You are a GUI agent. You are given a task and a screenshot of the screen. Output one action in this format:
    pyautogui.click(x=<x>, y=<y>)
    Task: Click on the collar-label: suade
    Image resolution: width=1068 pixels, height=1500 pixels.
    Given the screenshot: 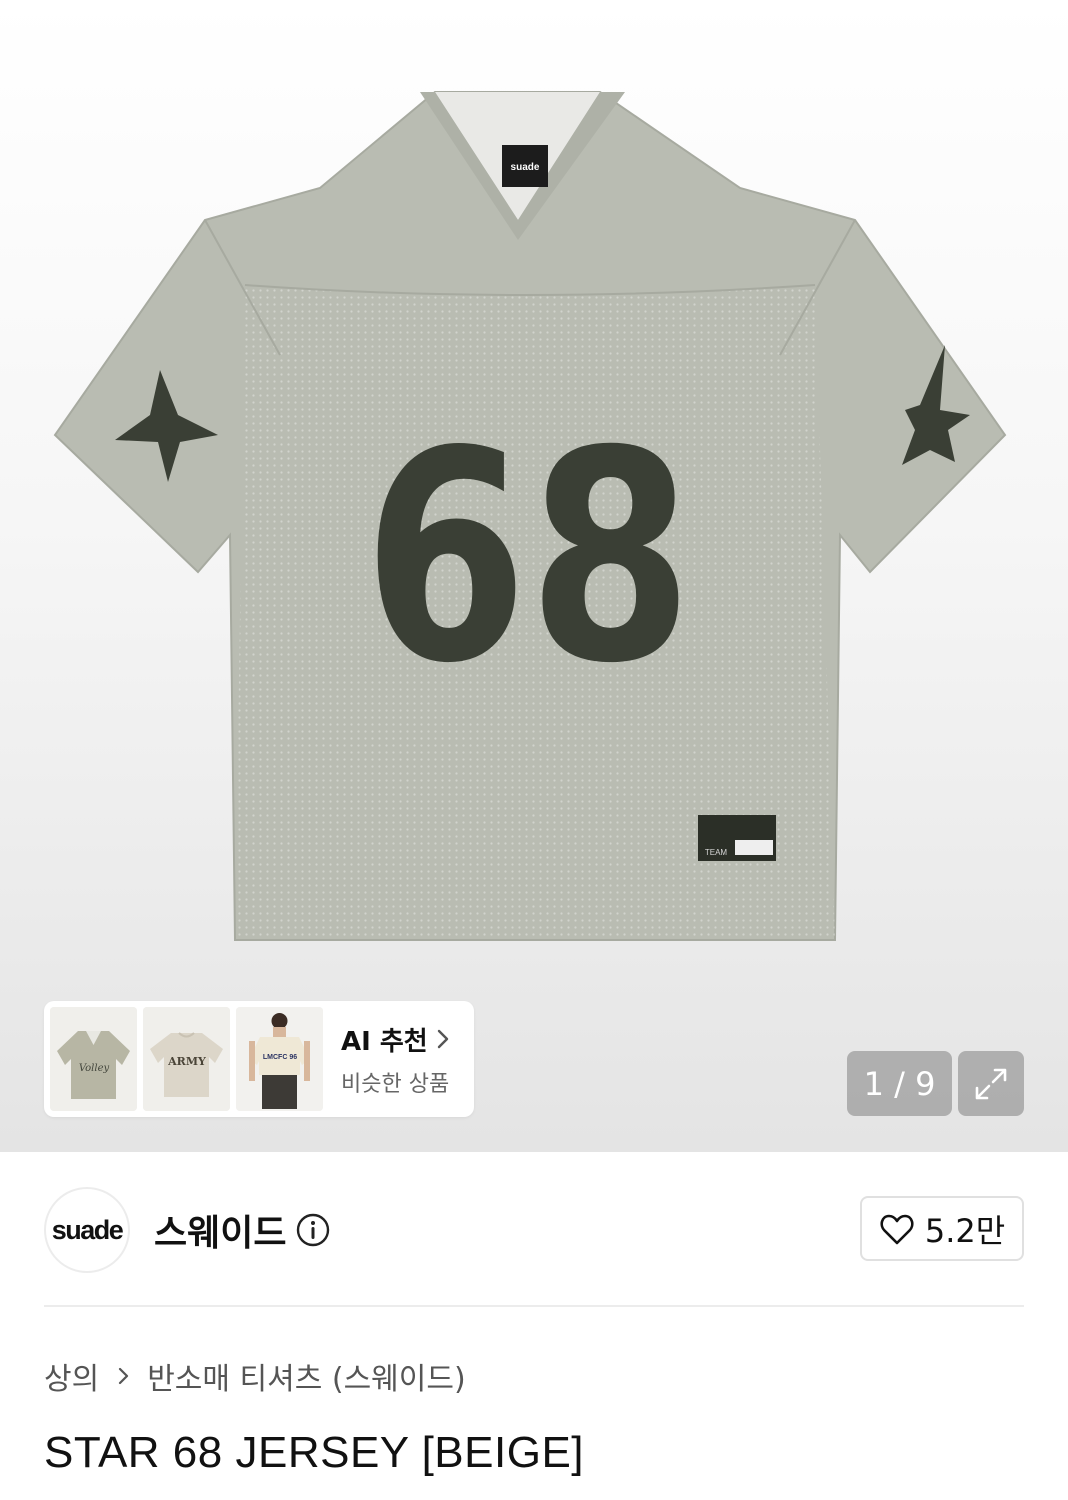 What is the action you would take?
    pyautogui.click(x=525, y=167)
    